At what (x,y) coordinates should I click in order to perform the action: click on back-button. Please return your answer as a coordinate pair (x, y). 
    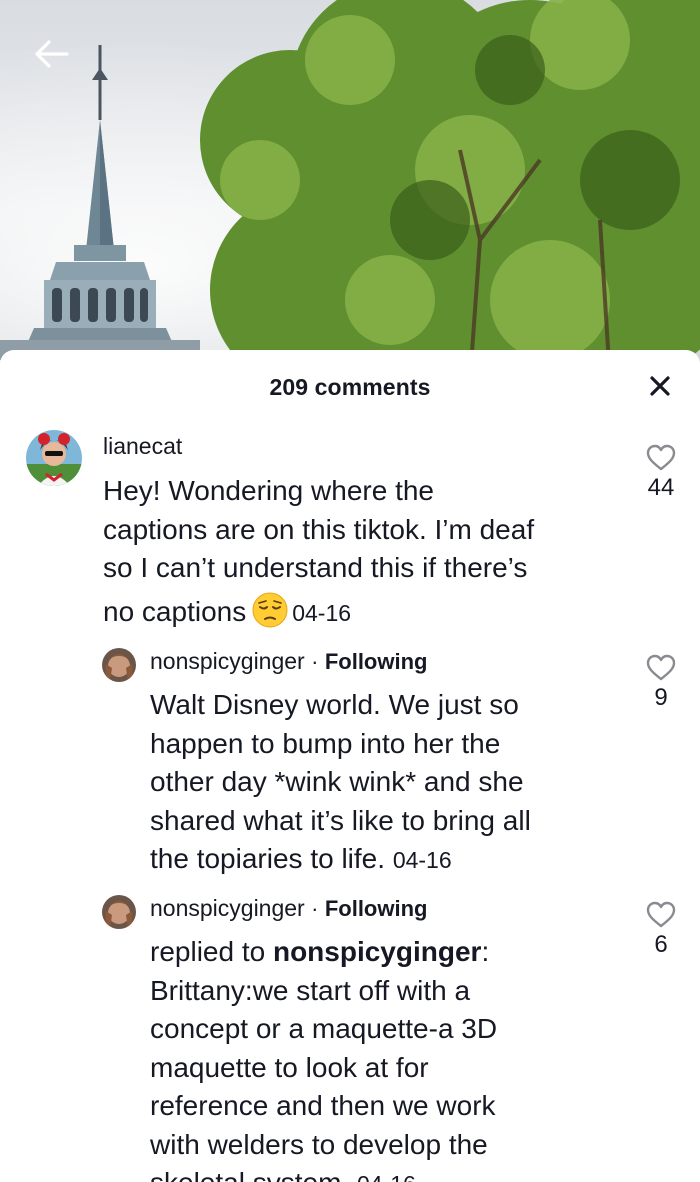
    Looking at the image, I should click on (52, 54).